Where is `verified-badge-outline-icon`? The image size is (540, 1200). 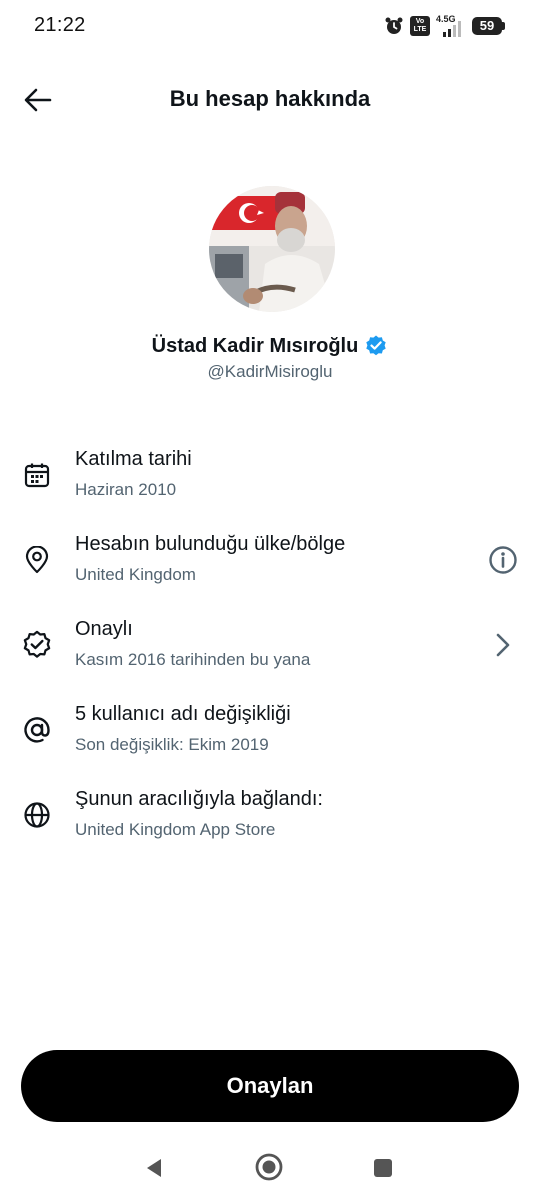
verified-badge-outline-icon is located at coordinates (37, 645).